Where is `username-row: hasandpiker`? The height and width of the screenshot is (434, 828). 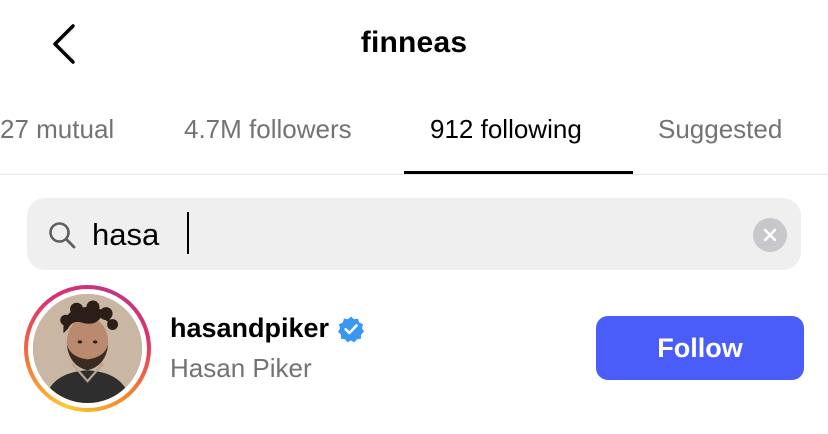 username-row: hasandpiker is located at coordinates (267, 328).